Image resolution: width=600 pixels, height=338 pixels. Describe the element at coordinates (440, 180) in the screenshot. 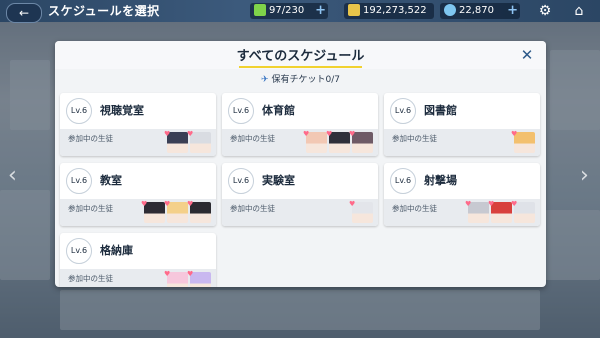

I see `location-name: 射撃場` at that location.